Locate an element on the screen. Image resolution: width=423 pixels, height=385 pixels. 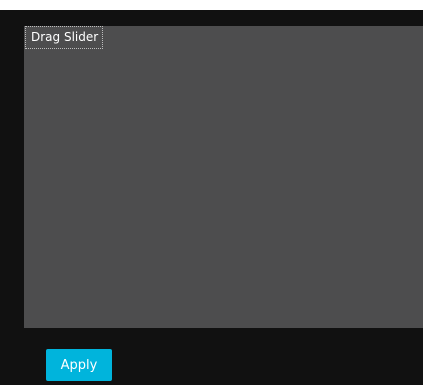
apply-button: Apply is located at coordinates (79, 365).